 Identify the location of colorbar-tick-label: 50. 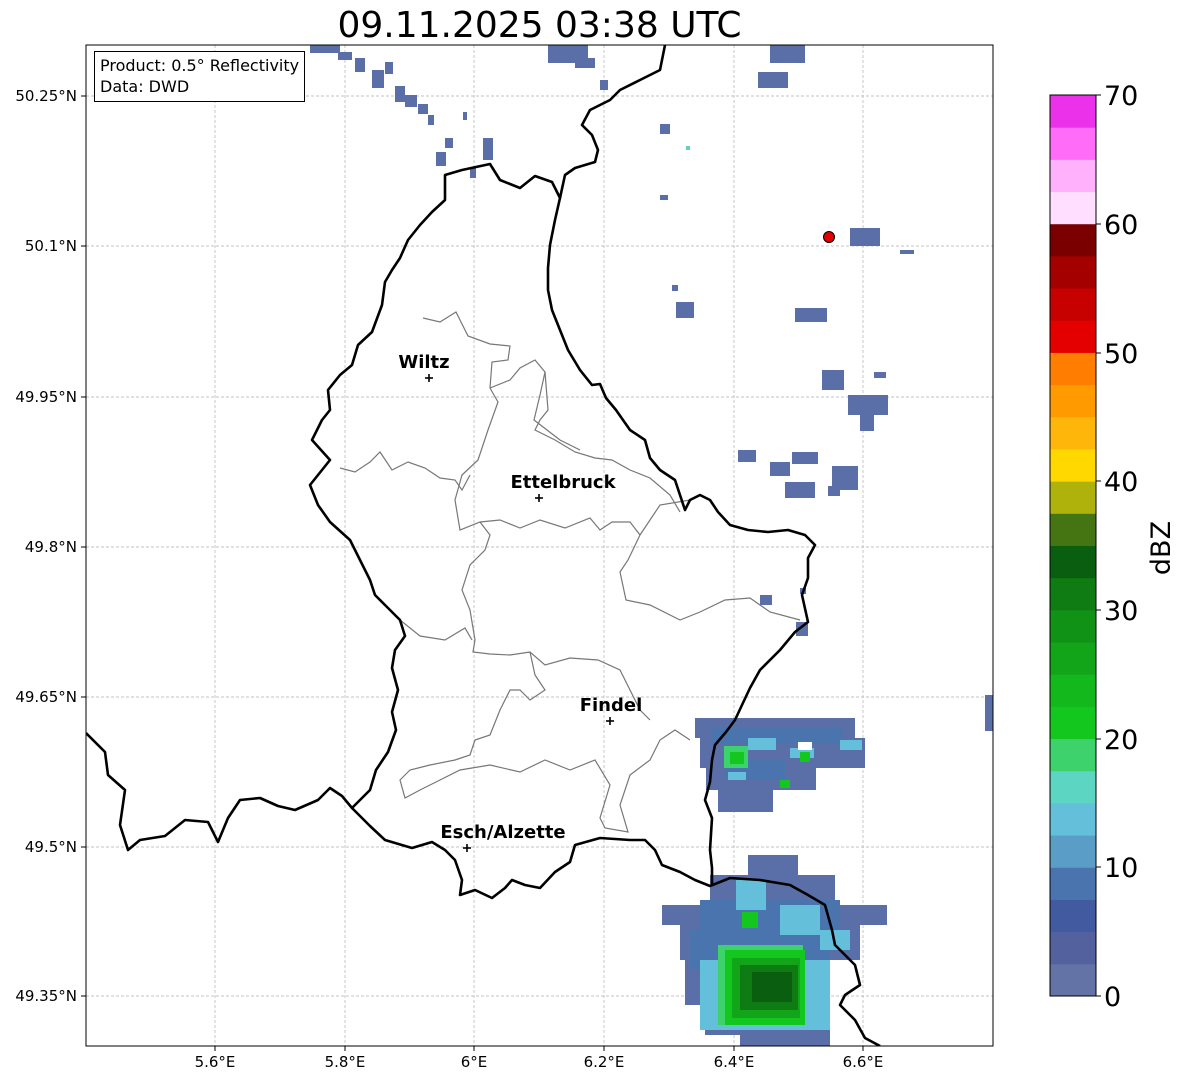
(1121, 354).